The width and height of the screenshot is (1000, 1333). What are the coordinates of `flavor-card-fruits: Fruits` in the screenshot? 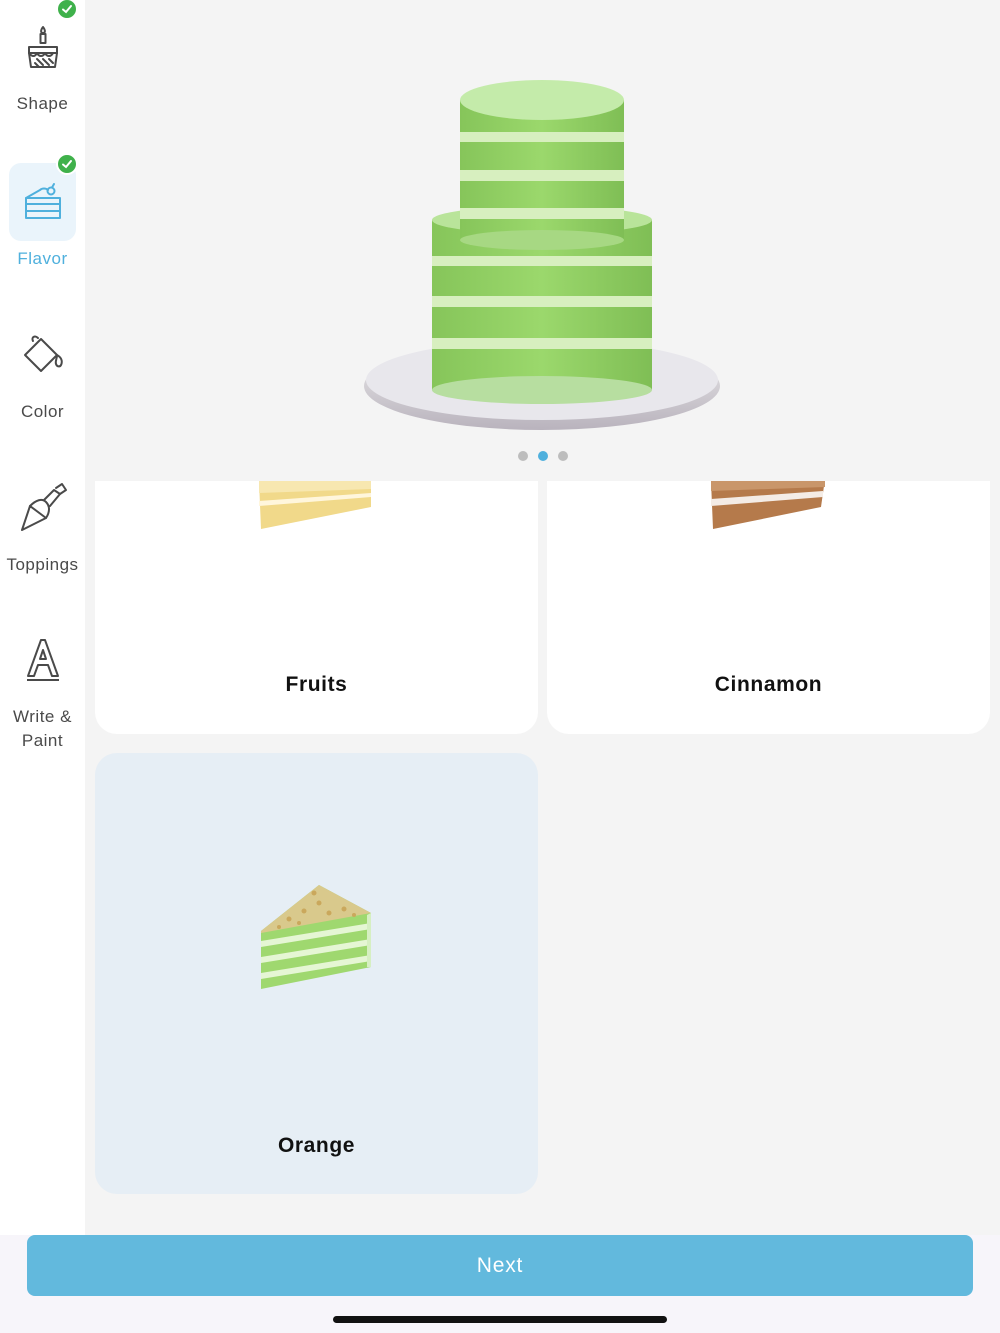 It's located at (316, 607).